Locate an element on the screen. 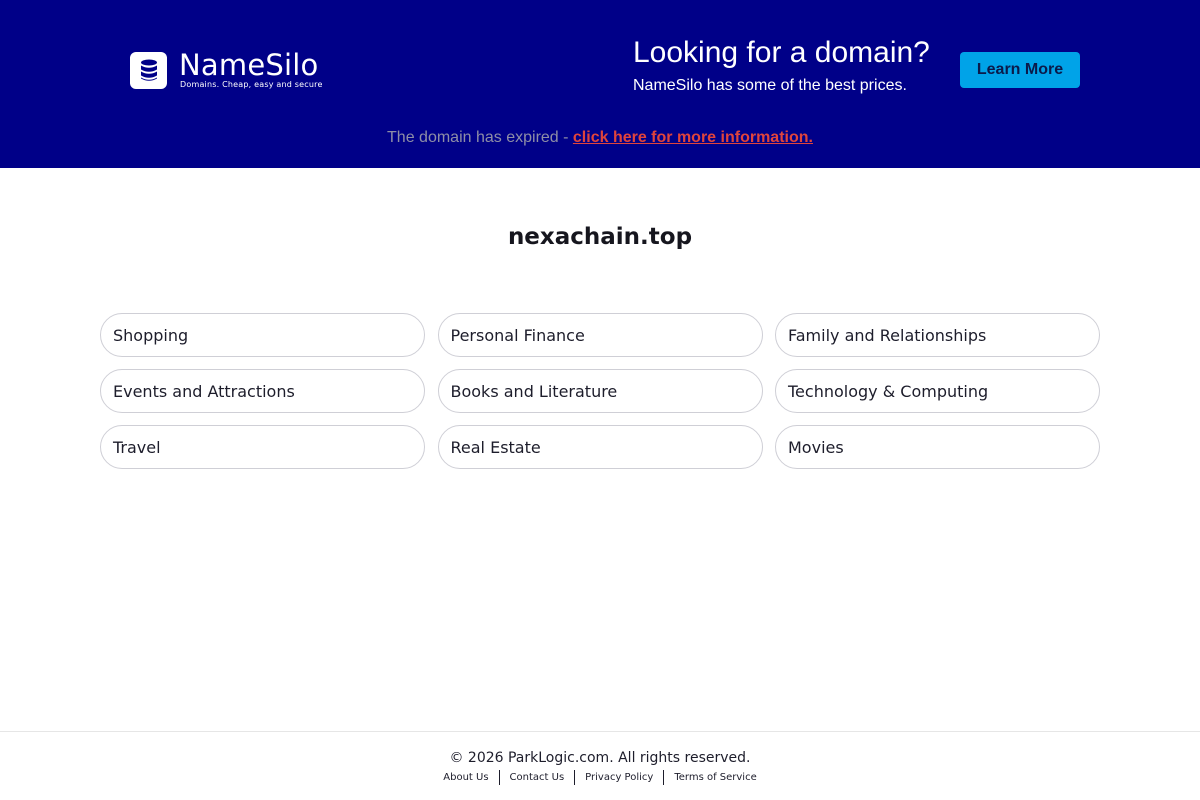 This screenshot has width=1200, height=800. database-icon is located at coordinates (148, 70).